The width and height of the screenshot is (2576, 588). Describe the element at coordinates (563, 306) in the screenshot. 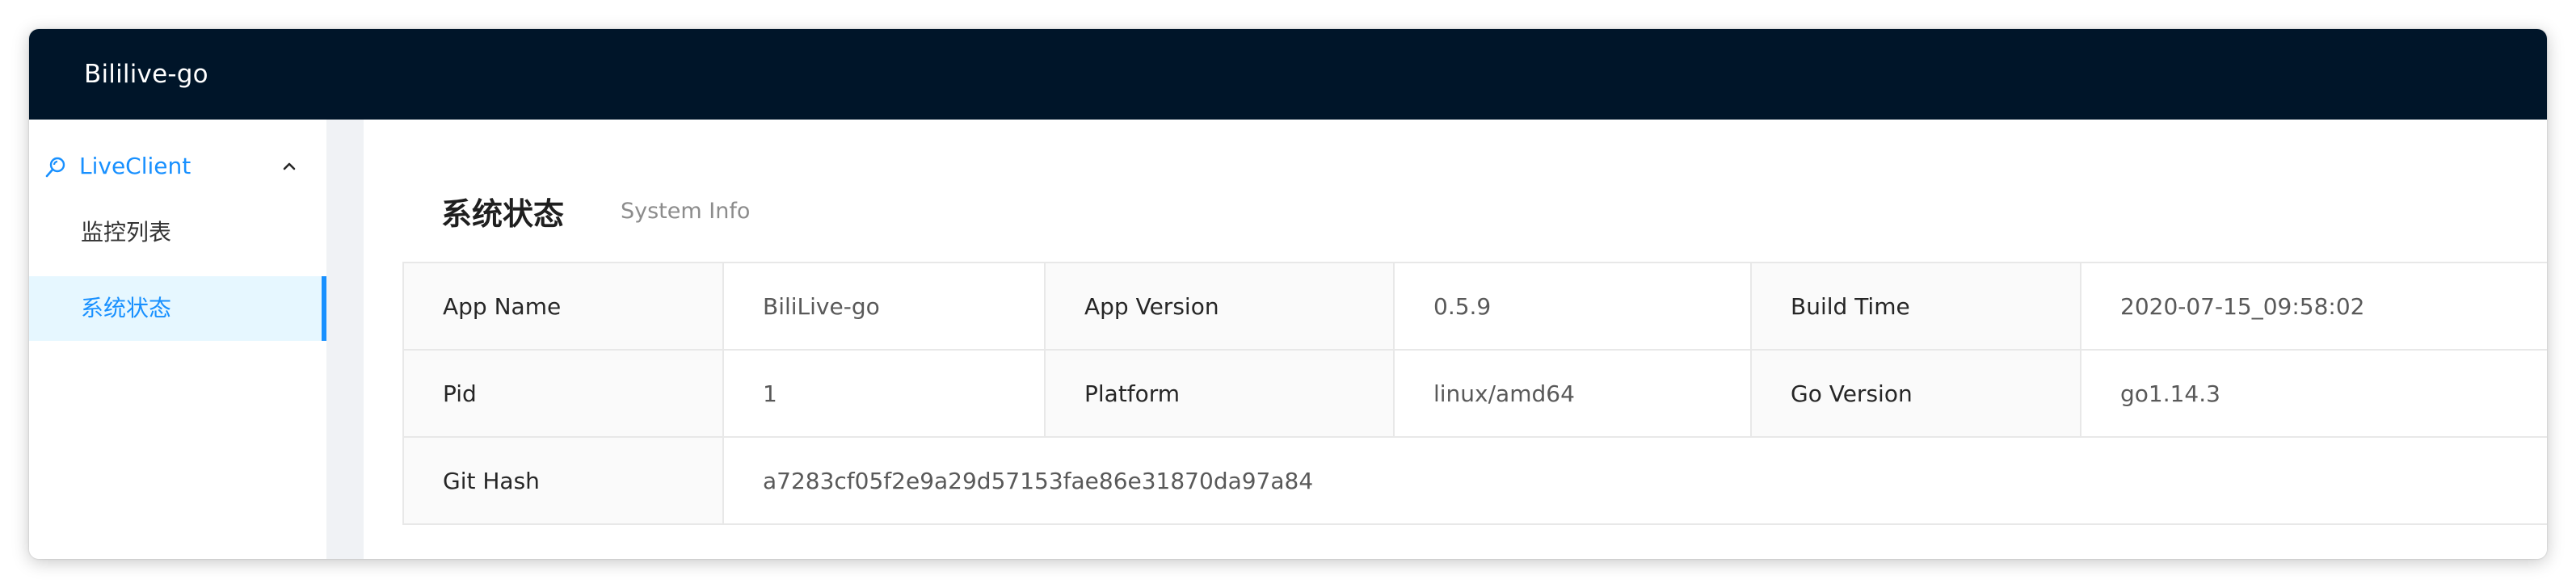

I see `app-name-label: App Name` at that location.